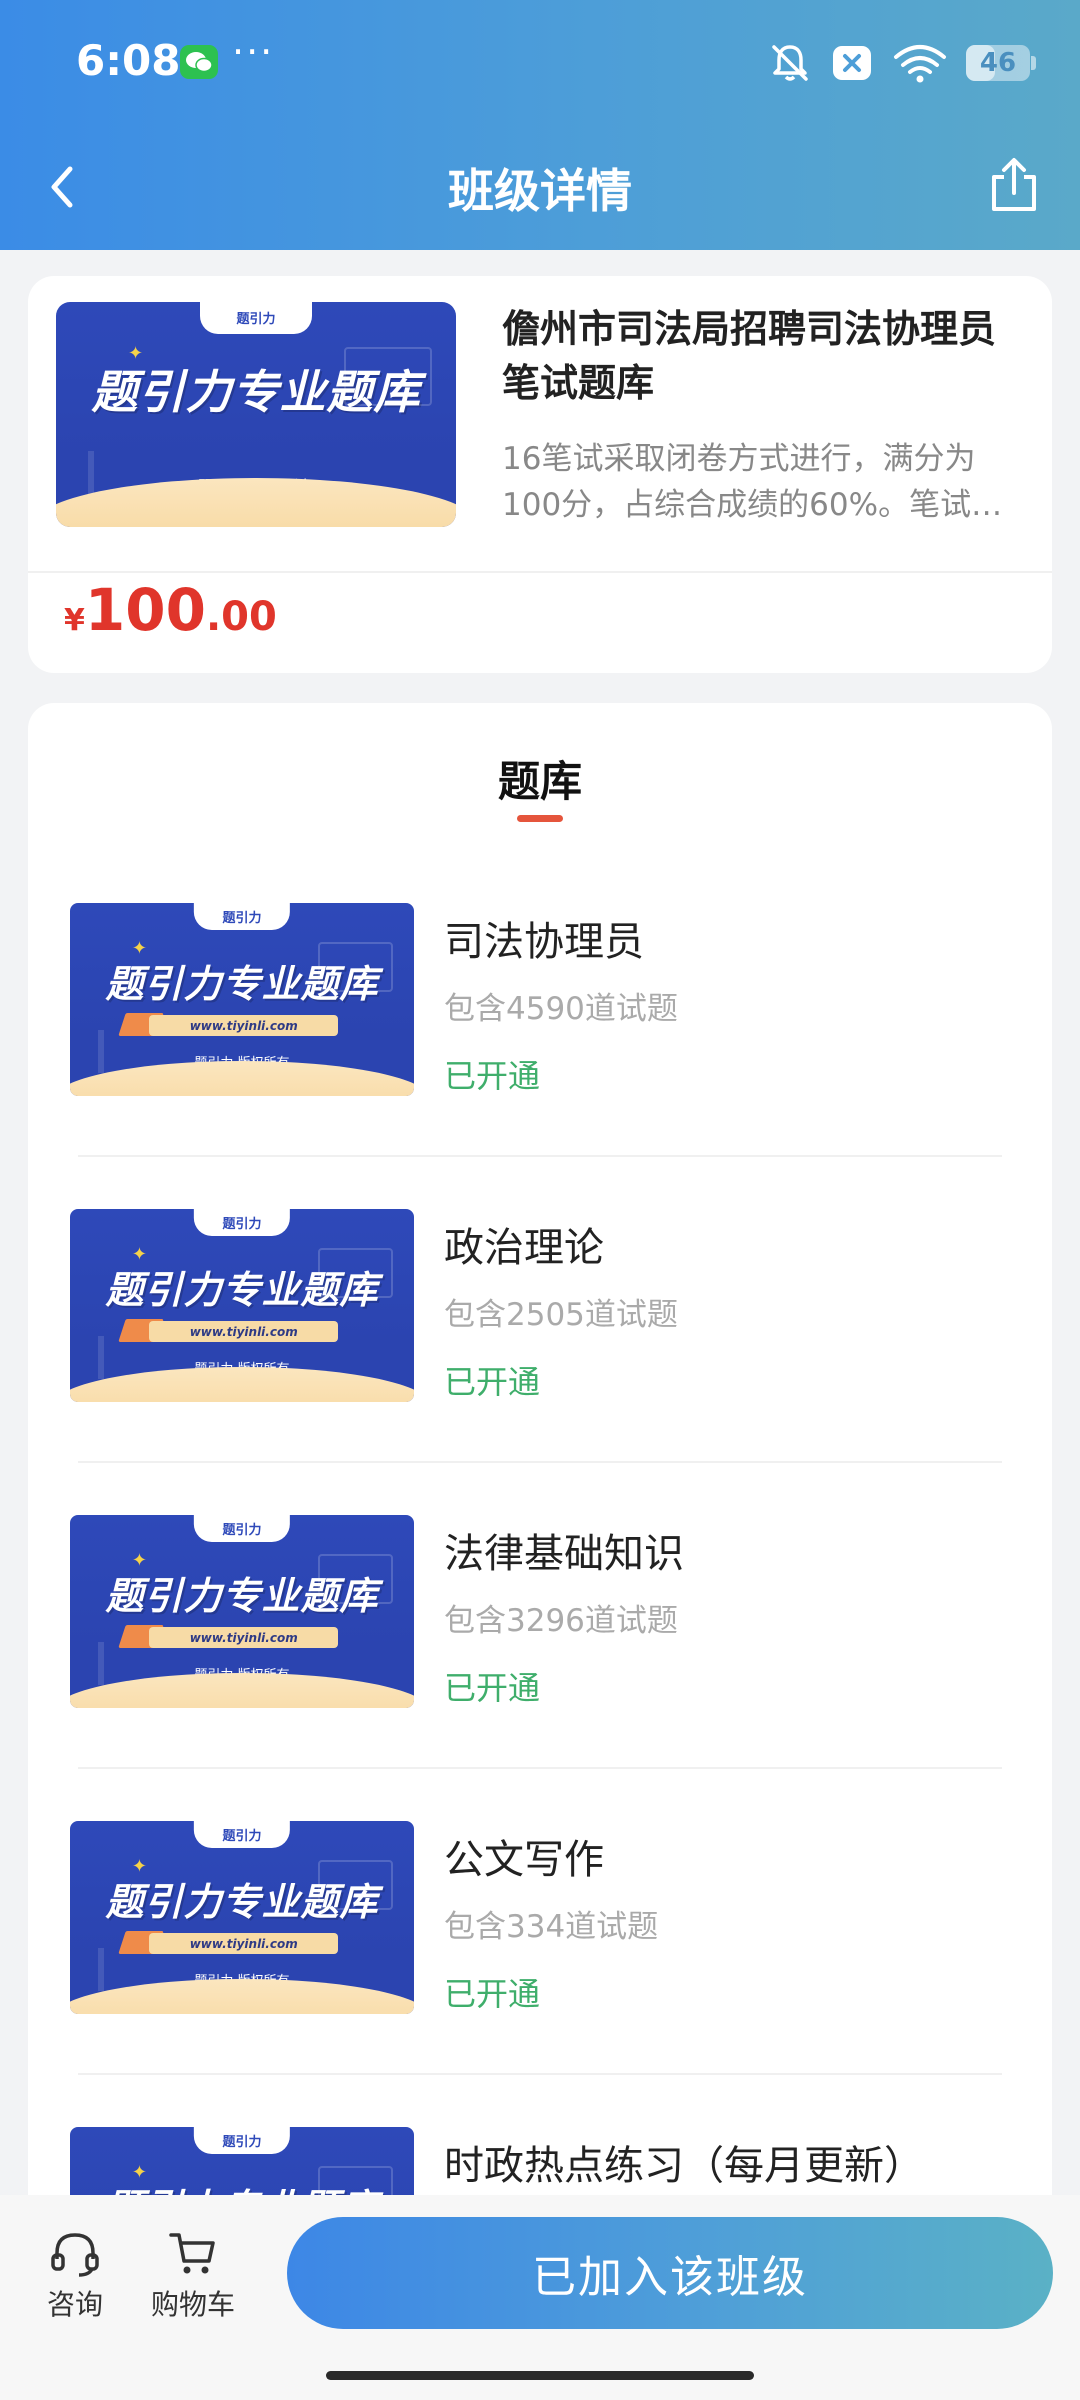 The image size is (1080, 2400). Describe the element at coordinates (551, 1927) in the screenshot. I see `bank-item-count: 包含334道试题` at that location.